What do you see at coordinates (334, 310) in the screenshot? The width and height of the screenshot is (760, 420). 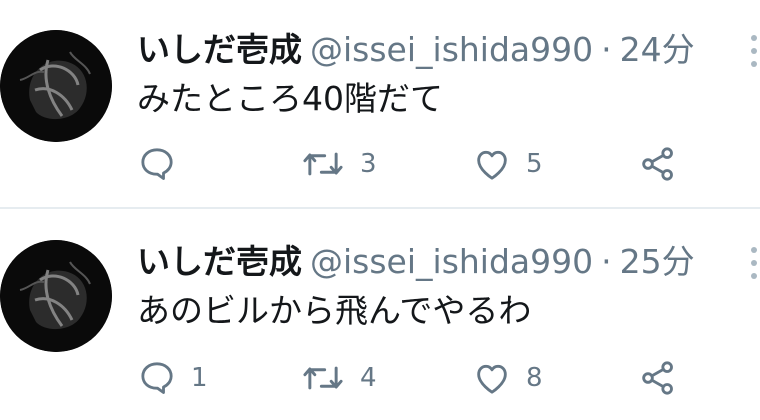 I see `tweet-text: あのビルから飛んでやるわ` at bounding box center [334, 310].